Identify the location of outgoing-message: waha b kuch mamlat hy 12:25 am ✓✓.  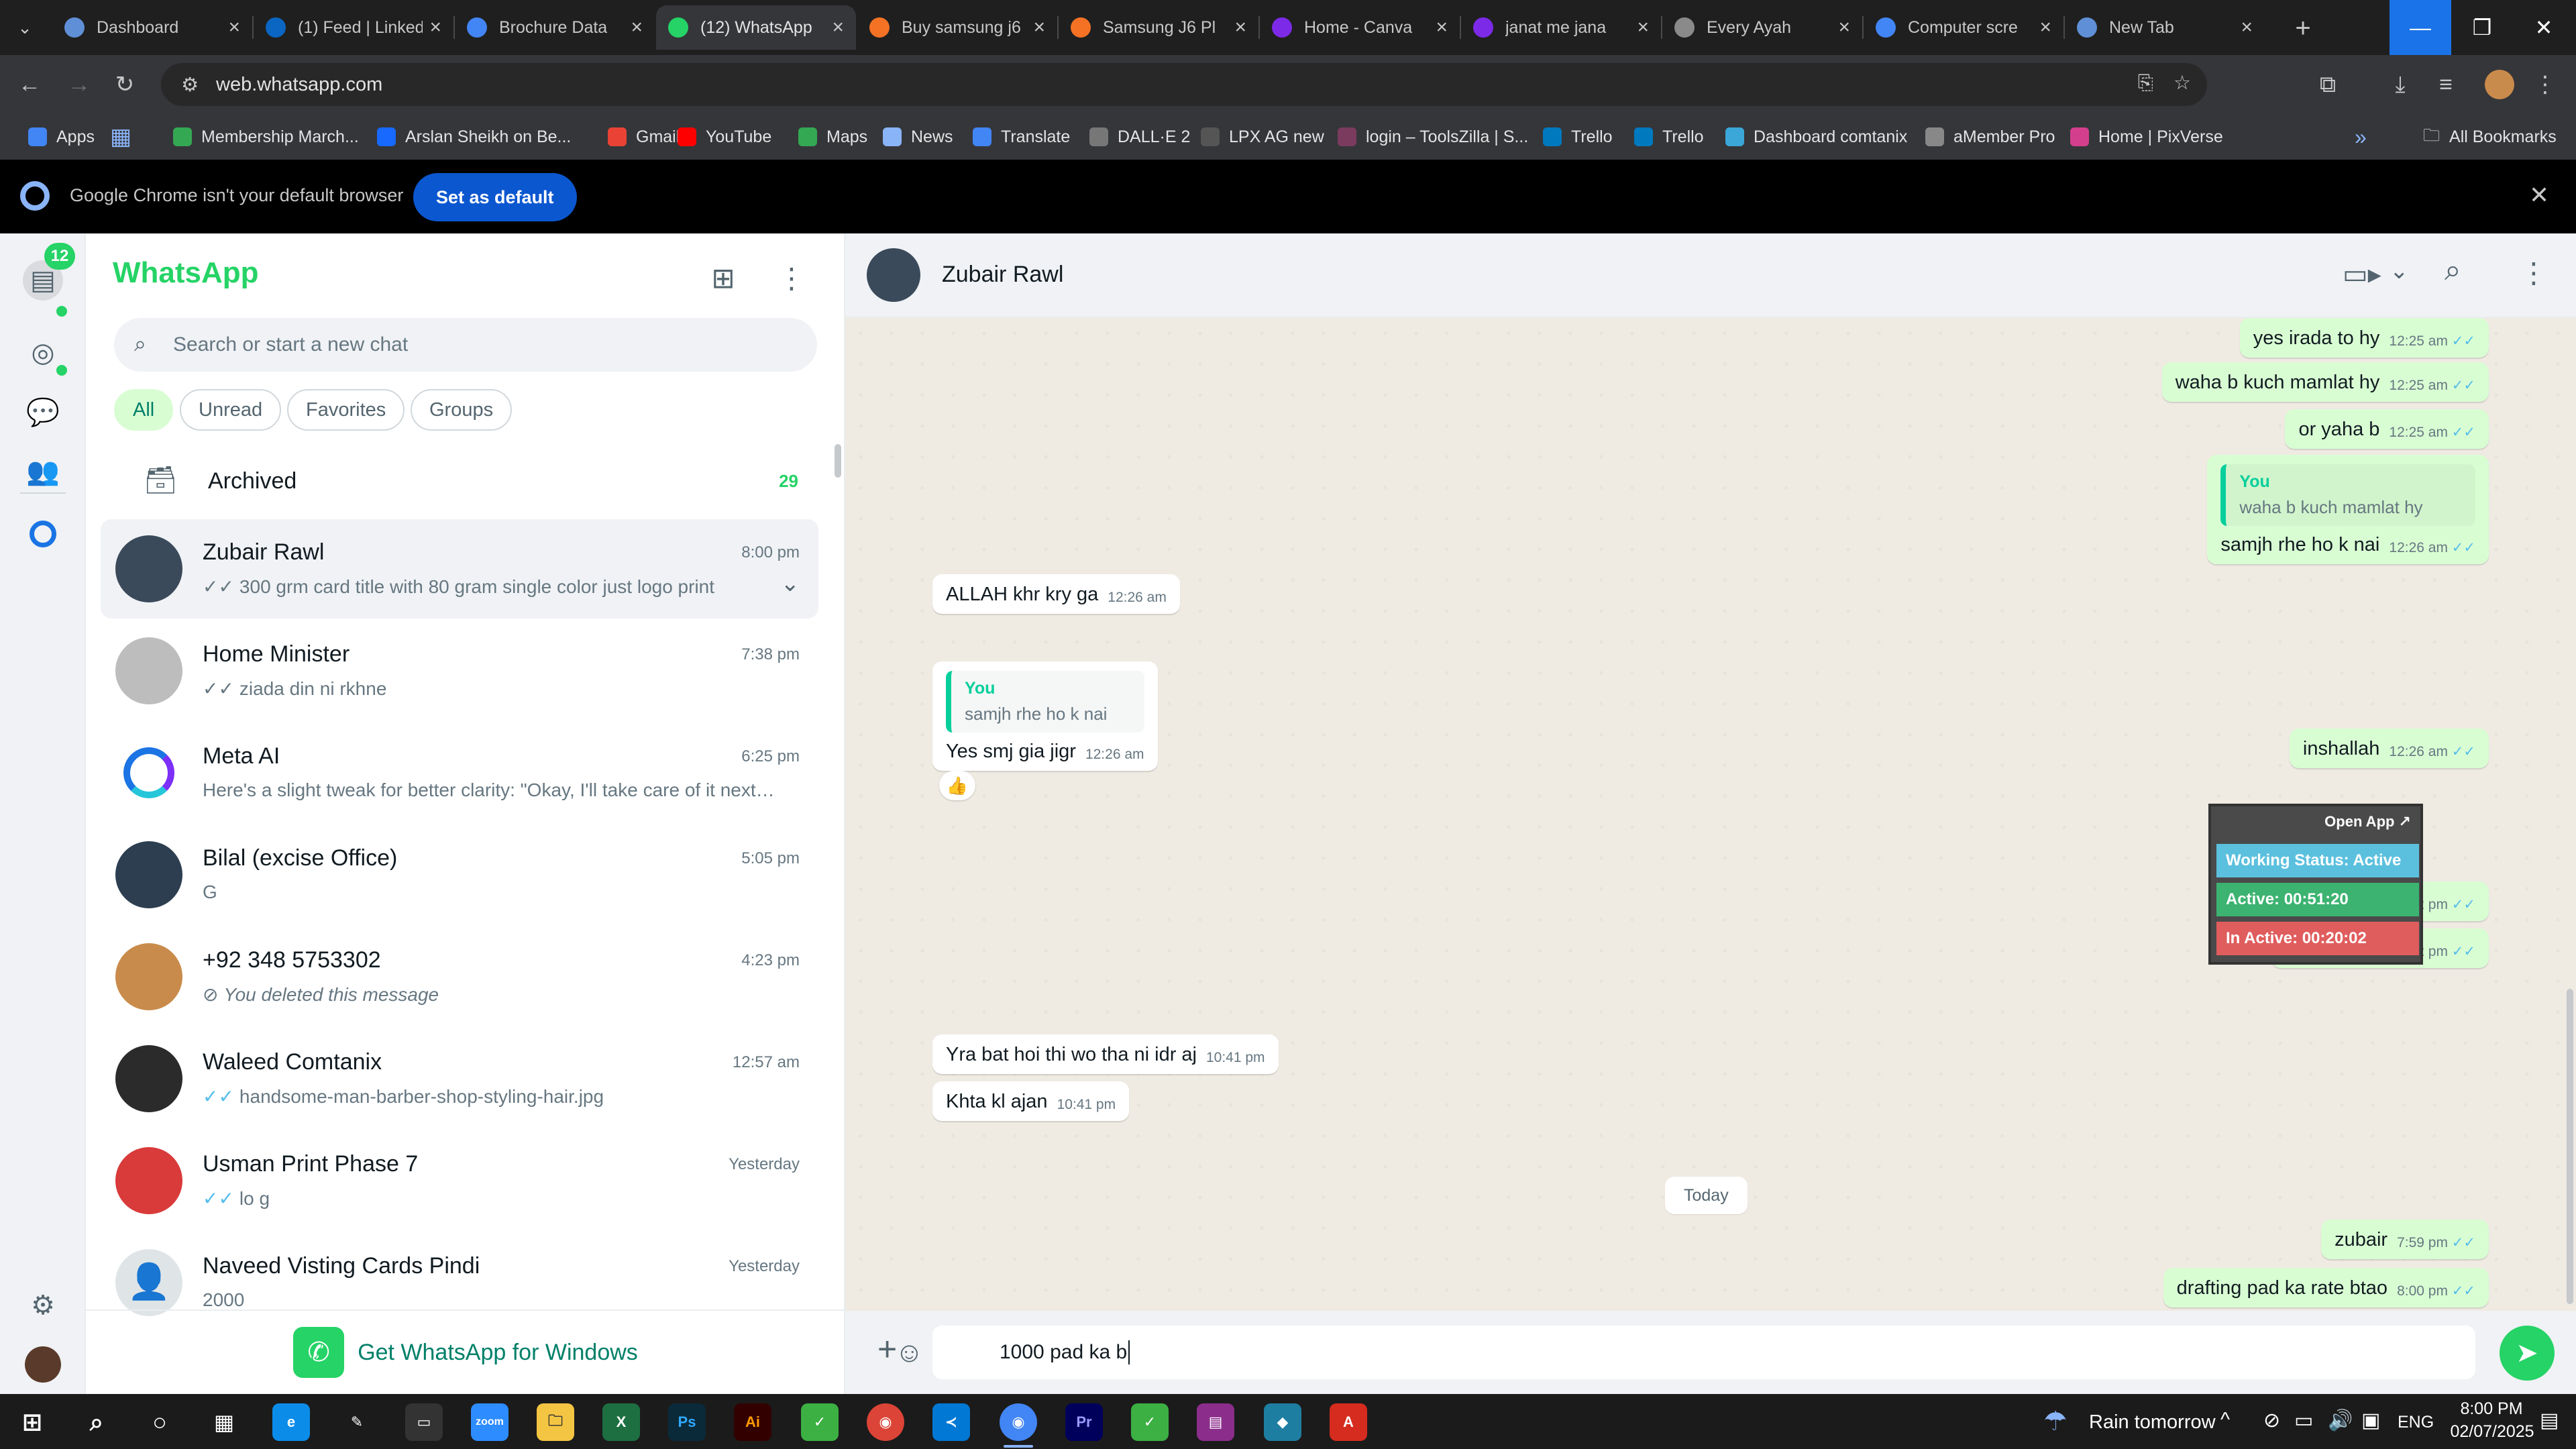
(2325, 382).